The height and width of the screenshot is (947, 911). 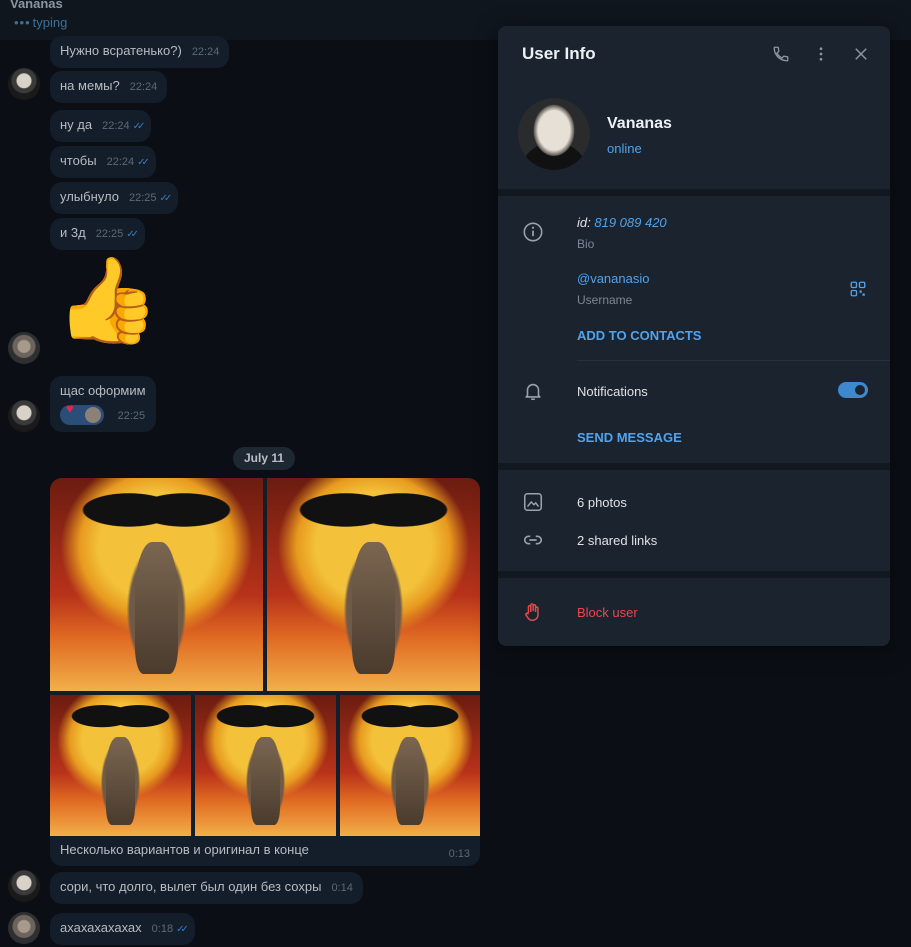 I want to click on message-text: и 3д, so click(x=73, y=232).